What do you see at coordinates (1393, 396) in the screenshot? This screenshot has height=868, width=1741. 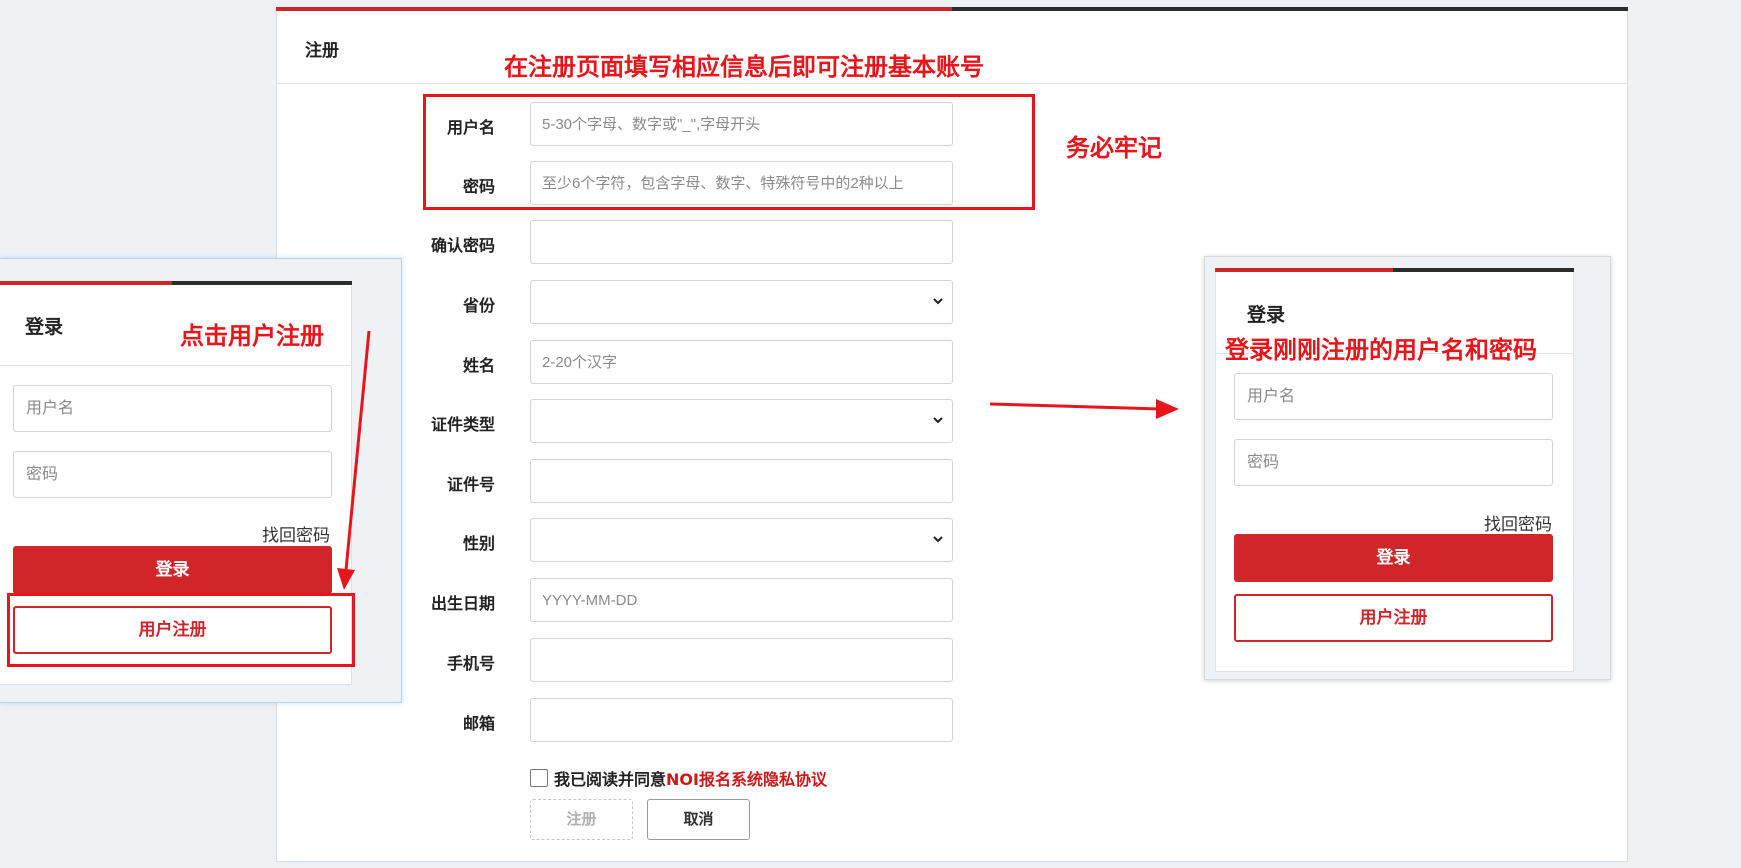 I see `right-username-input` at bounding box center [1393, 396].